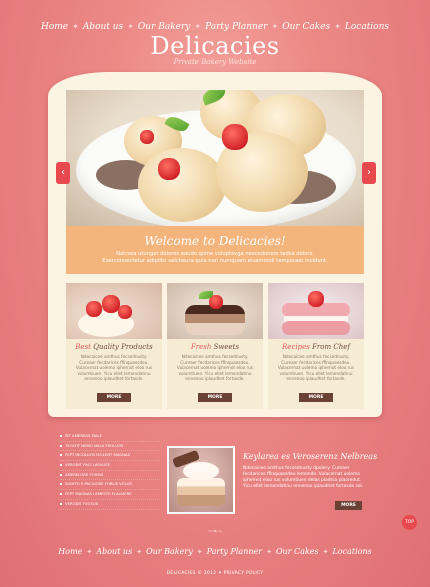 This screenshot has width=430, height=587. I want to click on featured-cake-image, so click(201, 480).